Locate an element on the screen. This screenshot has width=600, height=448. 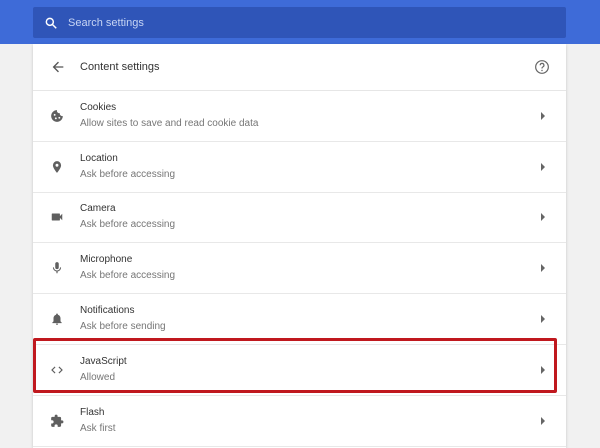
camera-icon is located at coordinates (57, 217).